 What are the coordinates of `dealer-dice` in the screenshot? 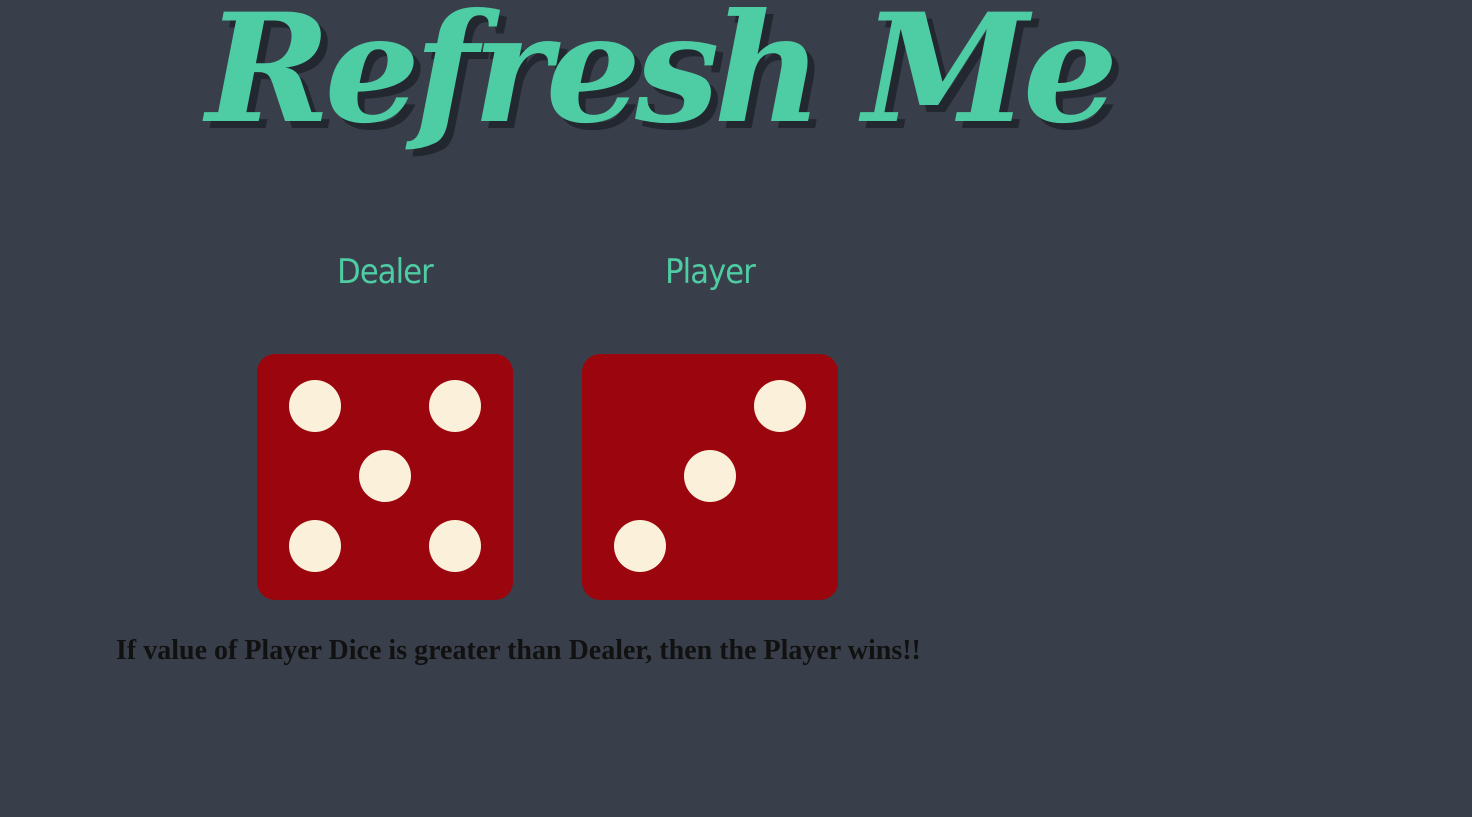 It's located at (385, 477).